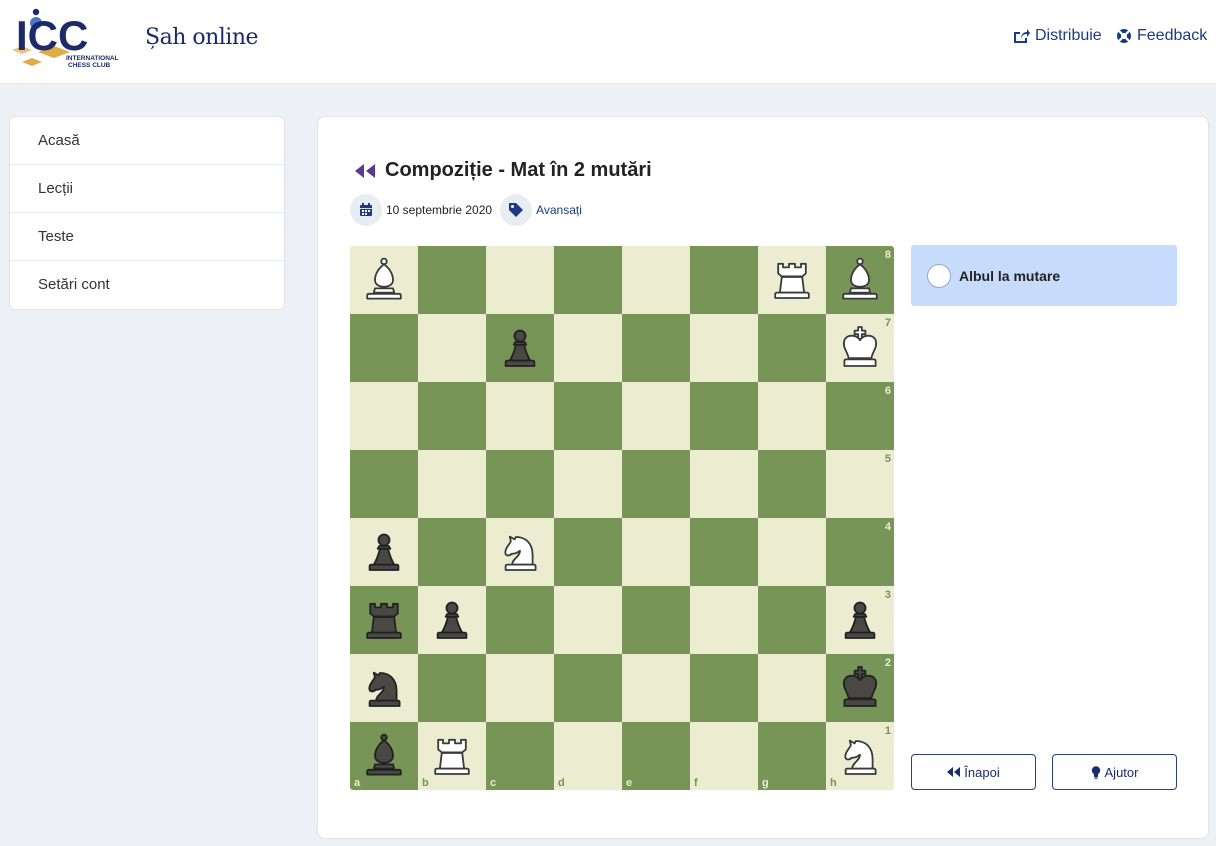 The image size is (1216, 846). I want to click on share-button: Distribuie, so click(1057, 36).